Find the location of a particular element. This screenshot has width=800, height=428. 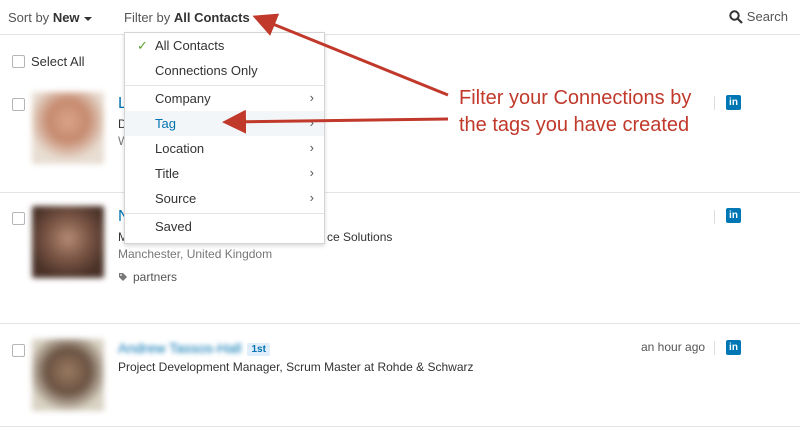

arrow-to-filter is located at coordinates (350, 55).